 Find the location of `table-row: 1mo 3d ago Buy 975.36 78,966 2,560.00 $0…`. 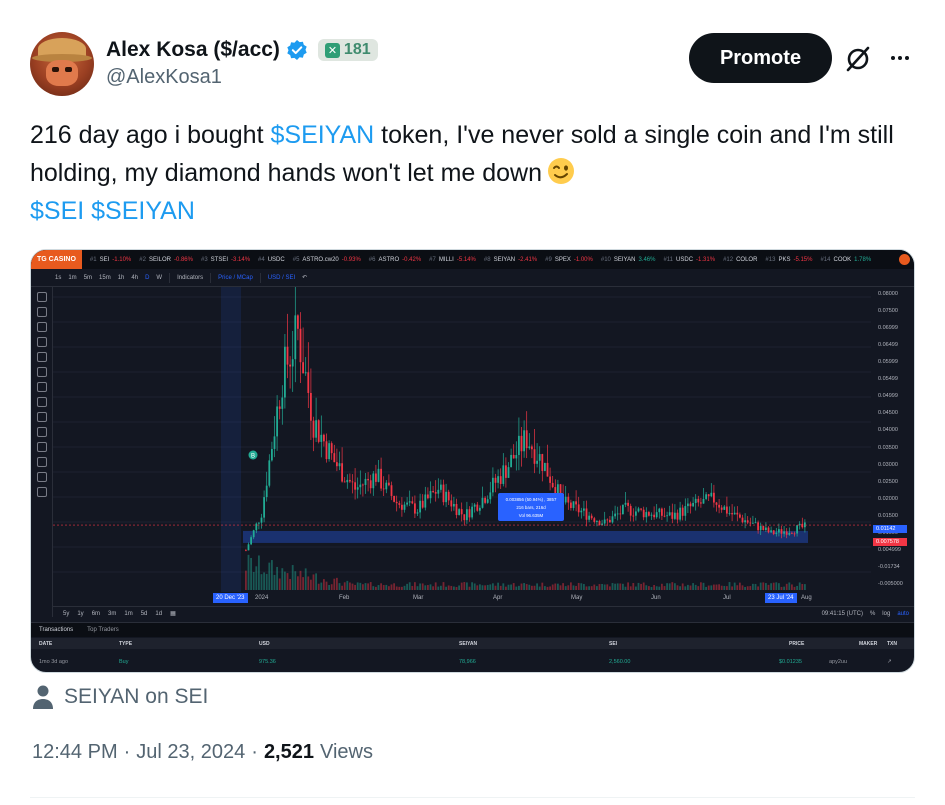

table-row: 1mo 3d ago Buy 975.36 78,966 2,560.00 $0… is located at coordinates (472, 662).